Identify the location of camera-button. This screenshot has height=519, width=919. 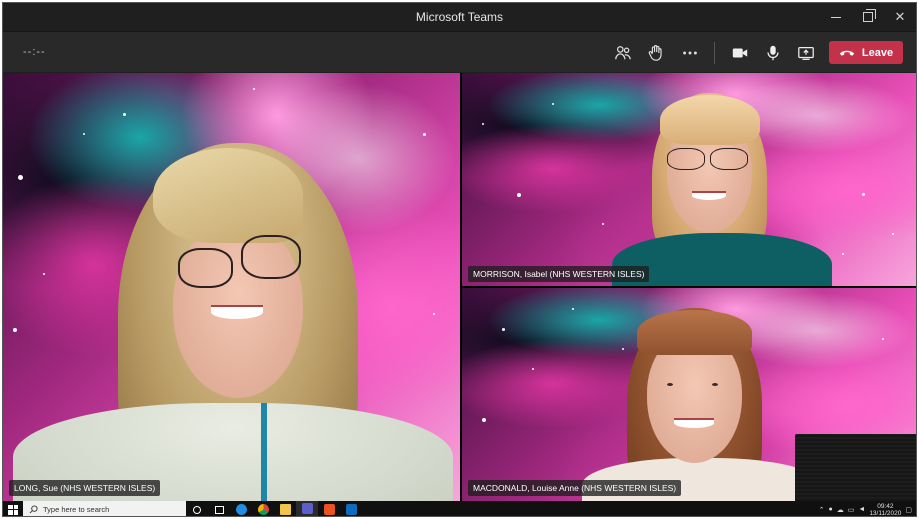
(740, 53).